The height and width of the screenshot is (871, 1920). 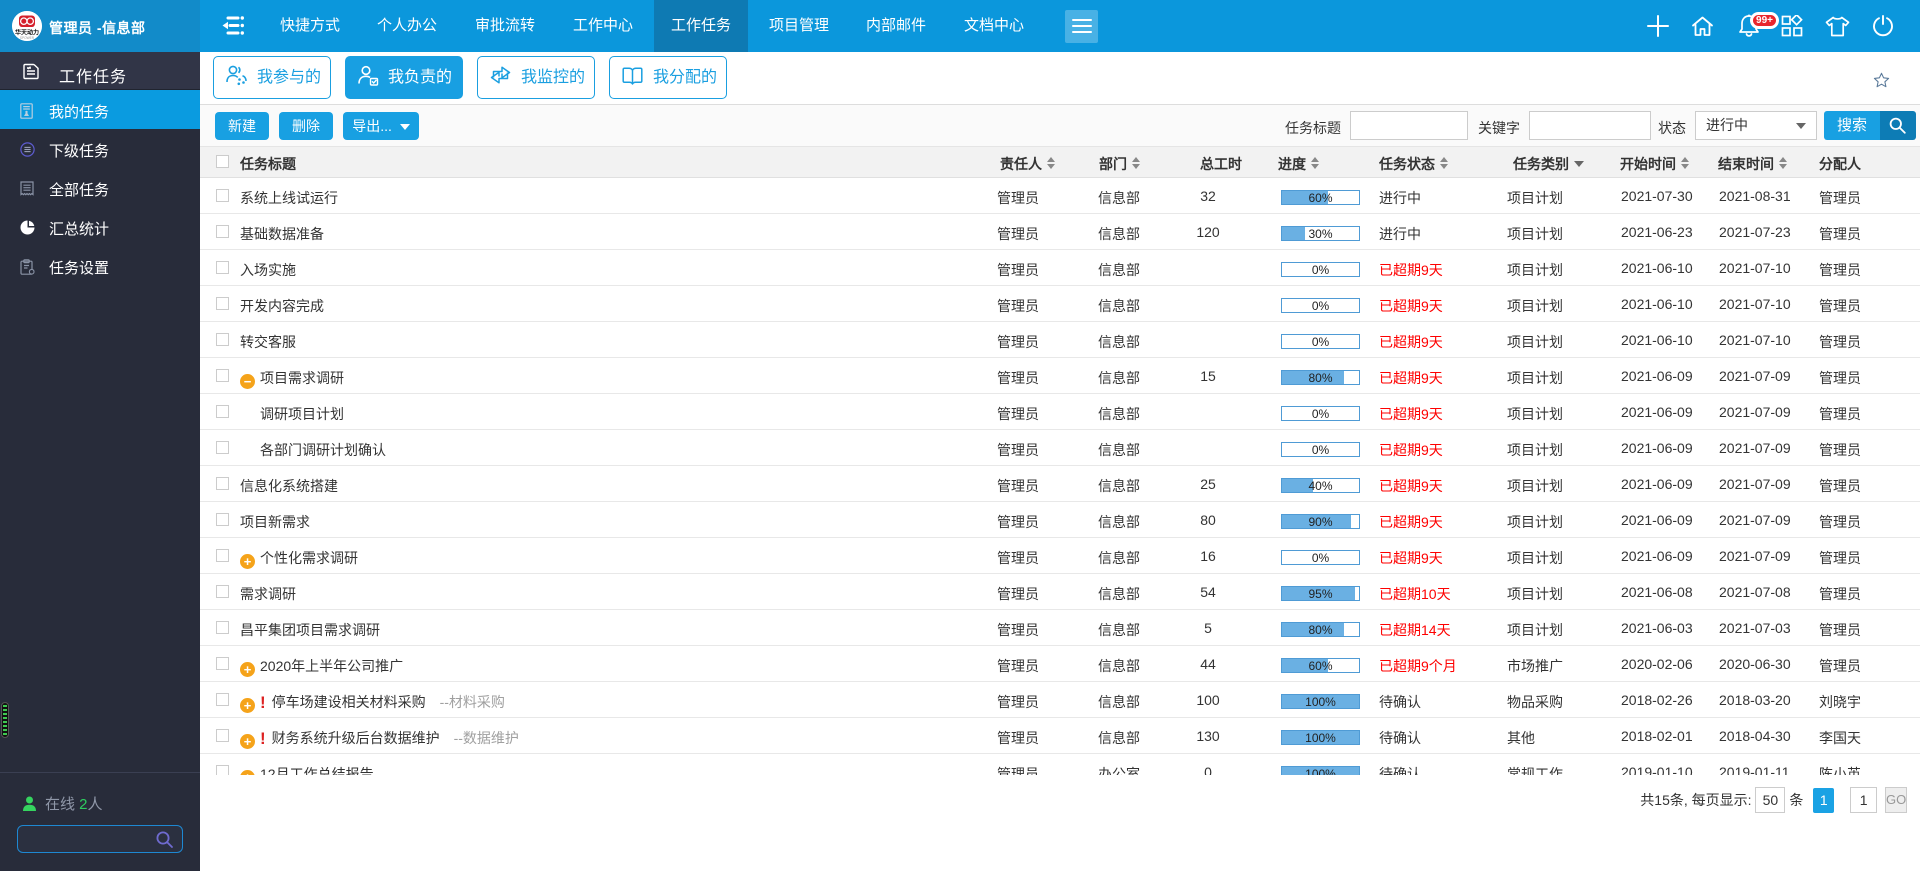 I want to click on svg-text: SPOWER, so click(x=27, y=38).